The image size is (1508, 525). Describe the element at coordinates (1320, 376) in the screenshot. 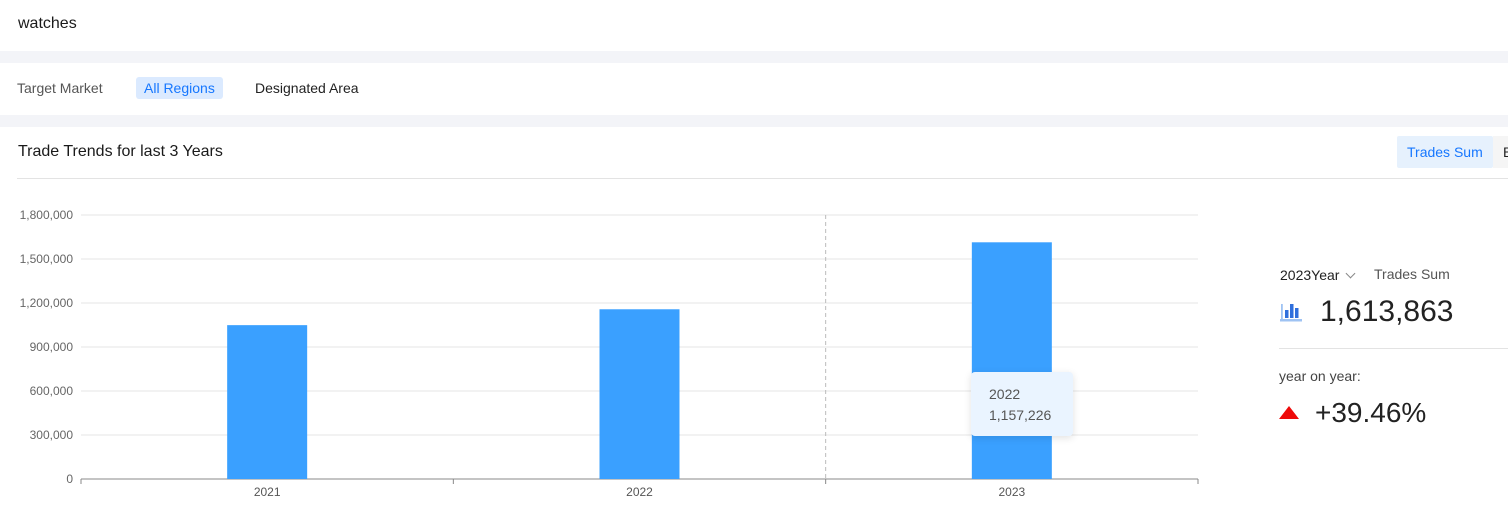

I see `yoy-label: year on year:` at that location.